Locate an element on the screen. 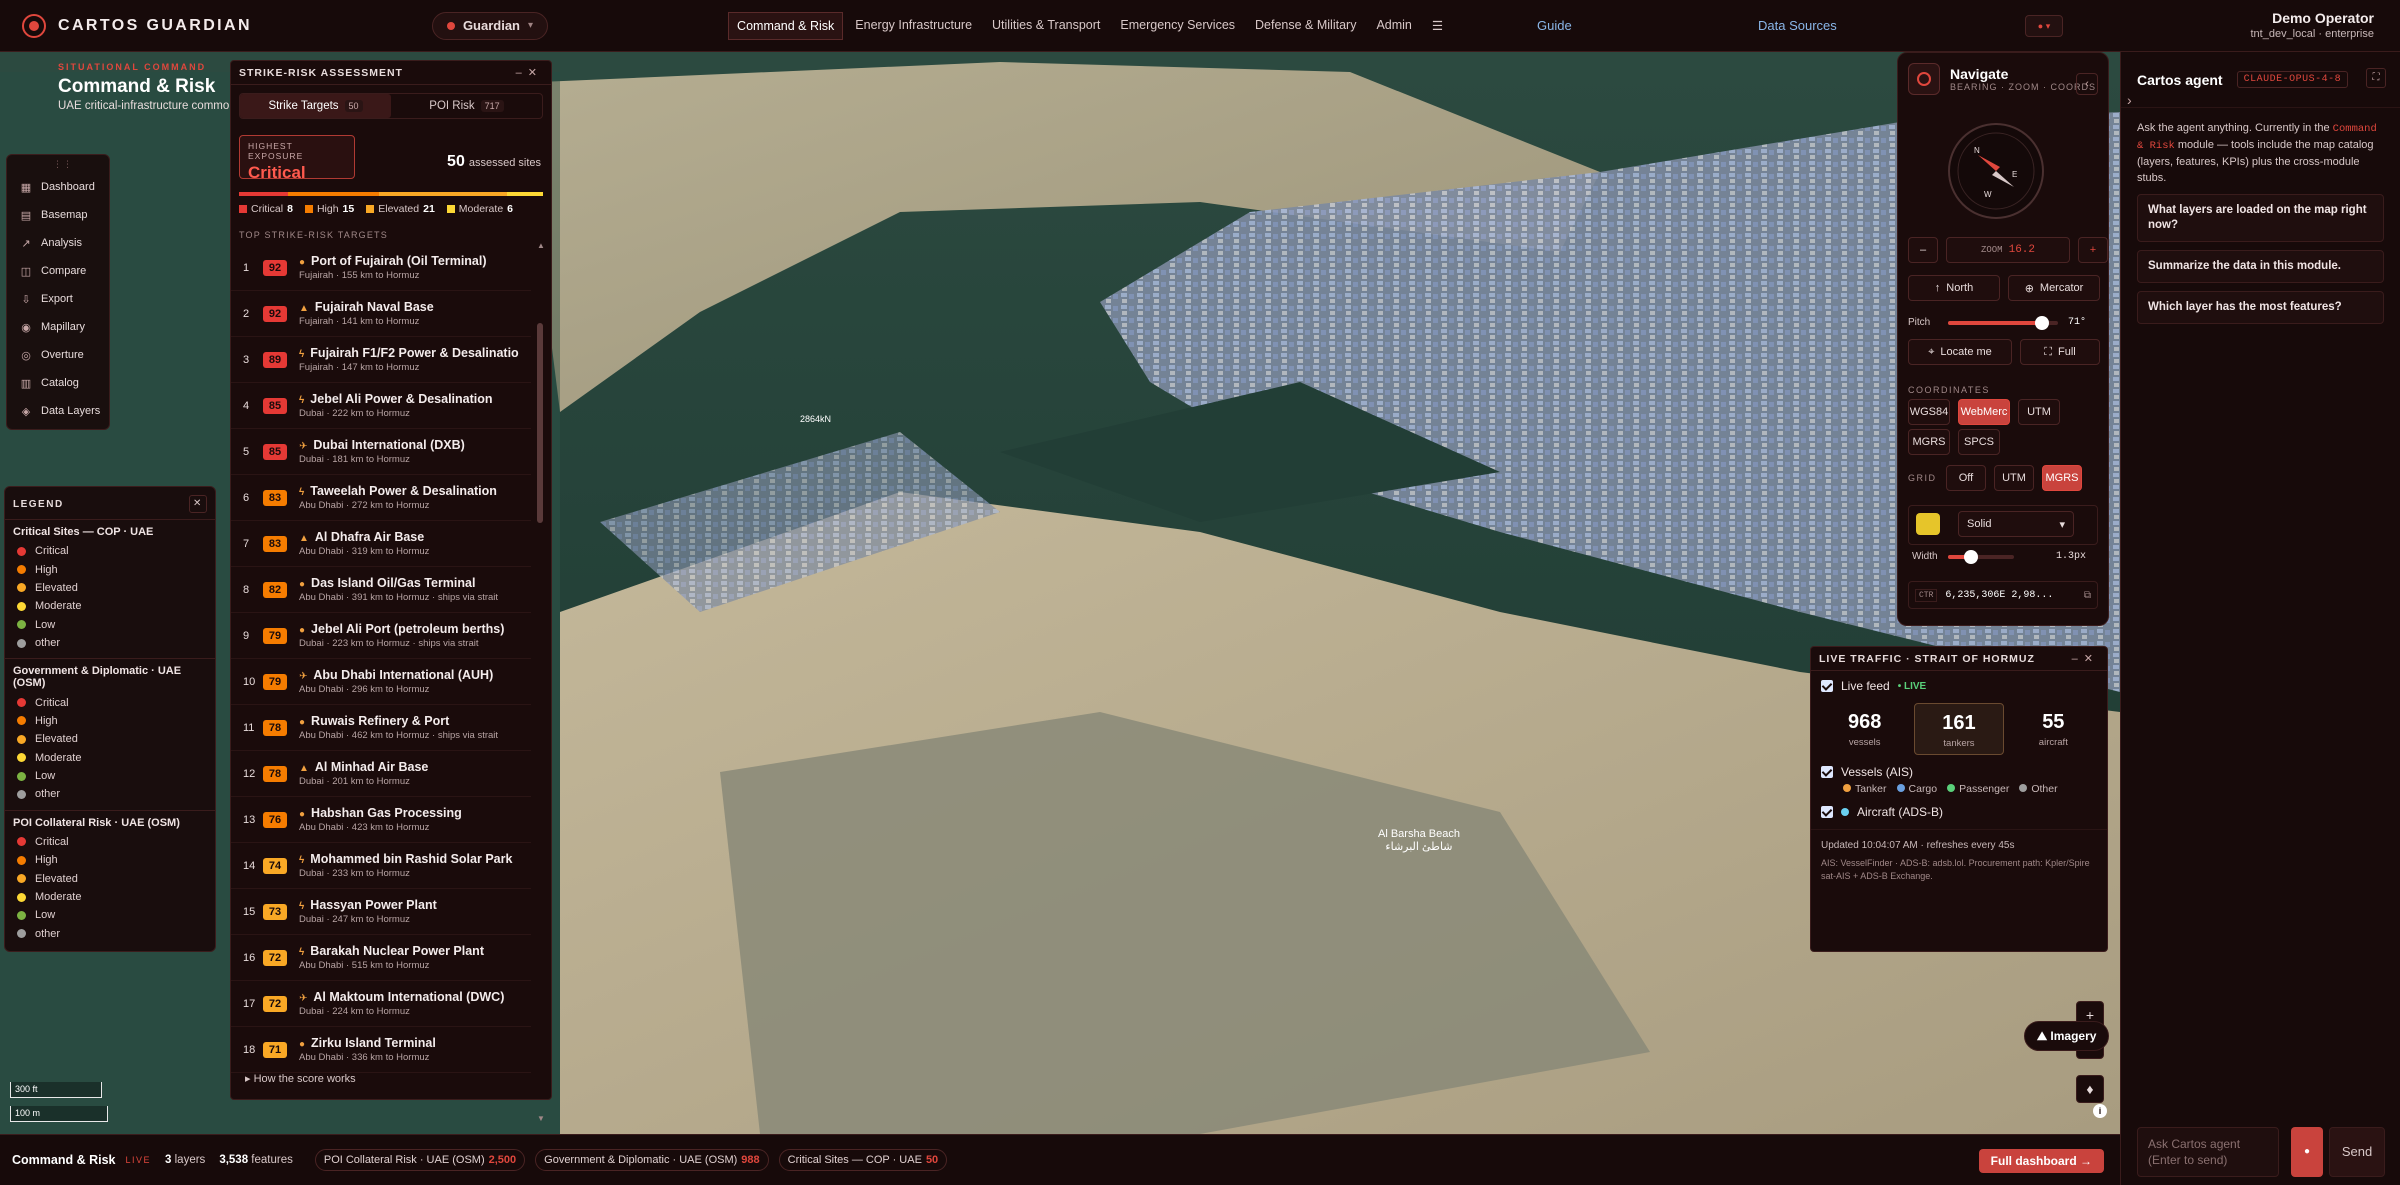  scrollbar-thumb is located at coordinates (540, 423).